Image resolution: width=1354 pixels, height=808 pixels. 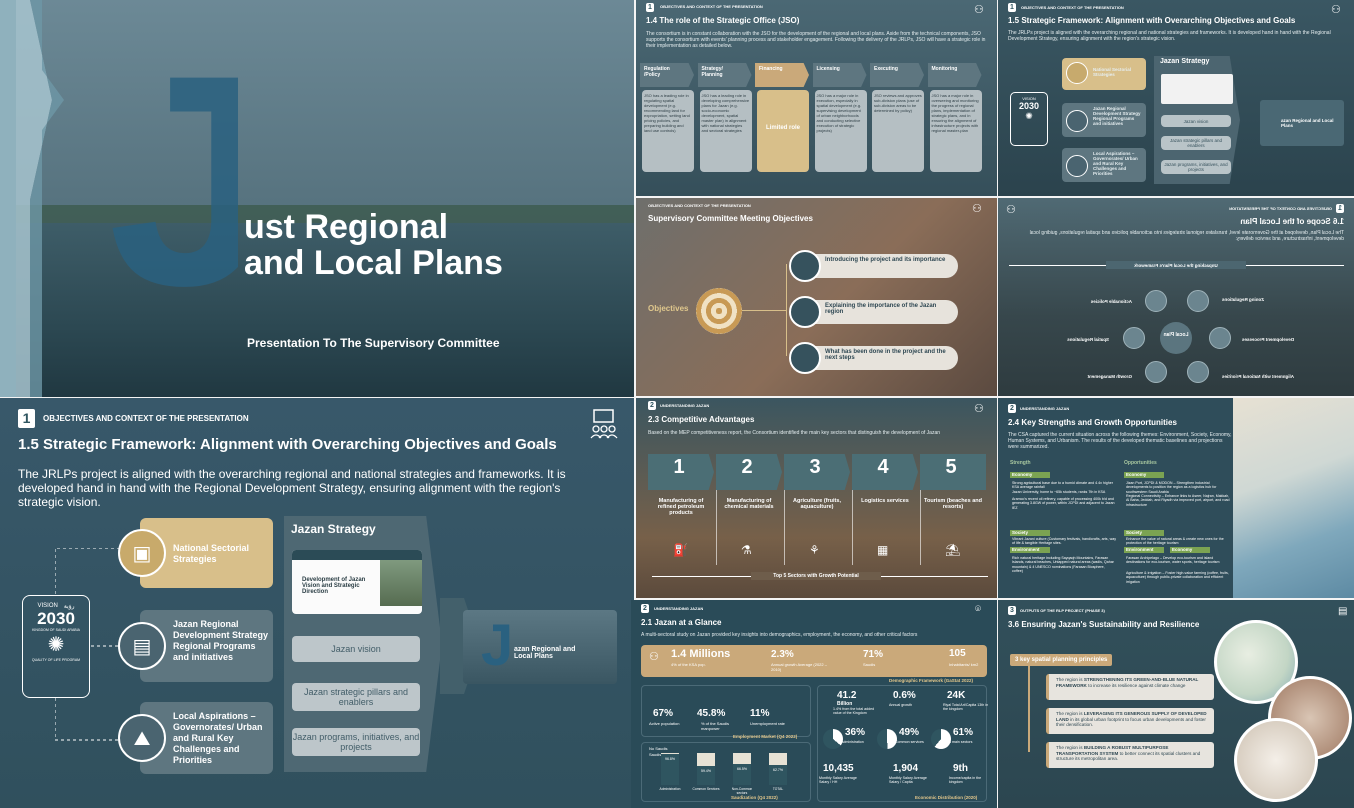 I want to click on strategy-item-vision: Jazan vision, so click(x=1196, y=121).